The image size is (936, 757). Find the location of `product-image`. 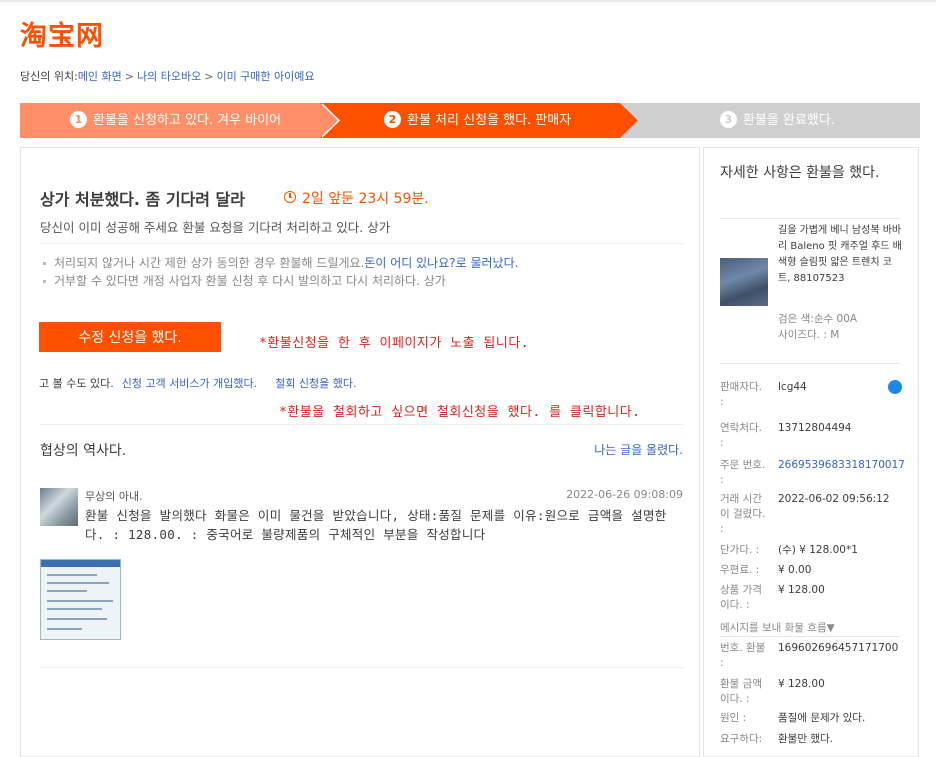

product-image is located at coordinates (744, 282).